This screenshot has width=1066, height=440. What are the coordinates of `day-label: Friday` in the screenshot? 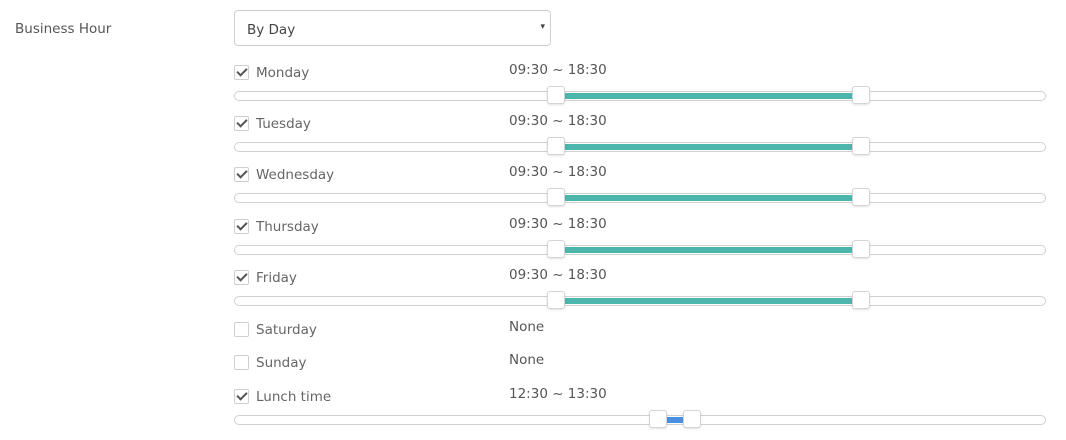 It's located at (276, 278).